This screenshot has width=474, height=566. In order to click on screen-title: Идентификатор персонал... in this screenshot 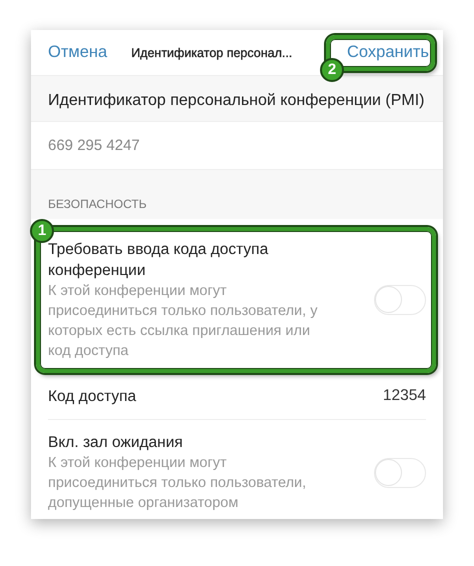, I will do `click(212, 53)`.